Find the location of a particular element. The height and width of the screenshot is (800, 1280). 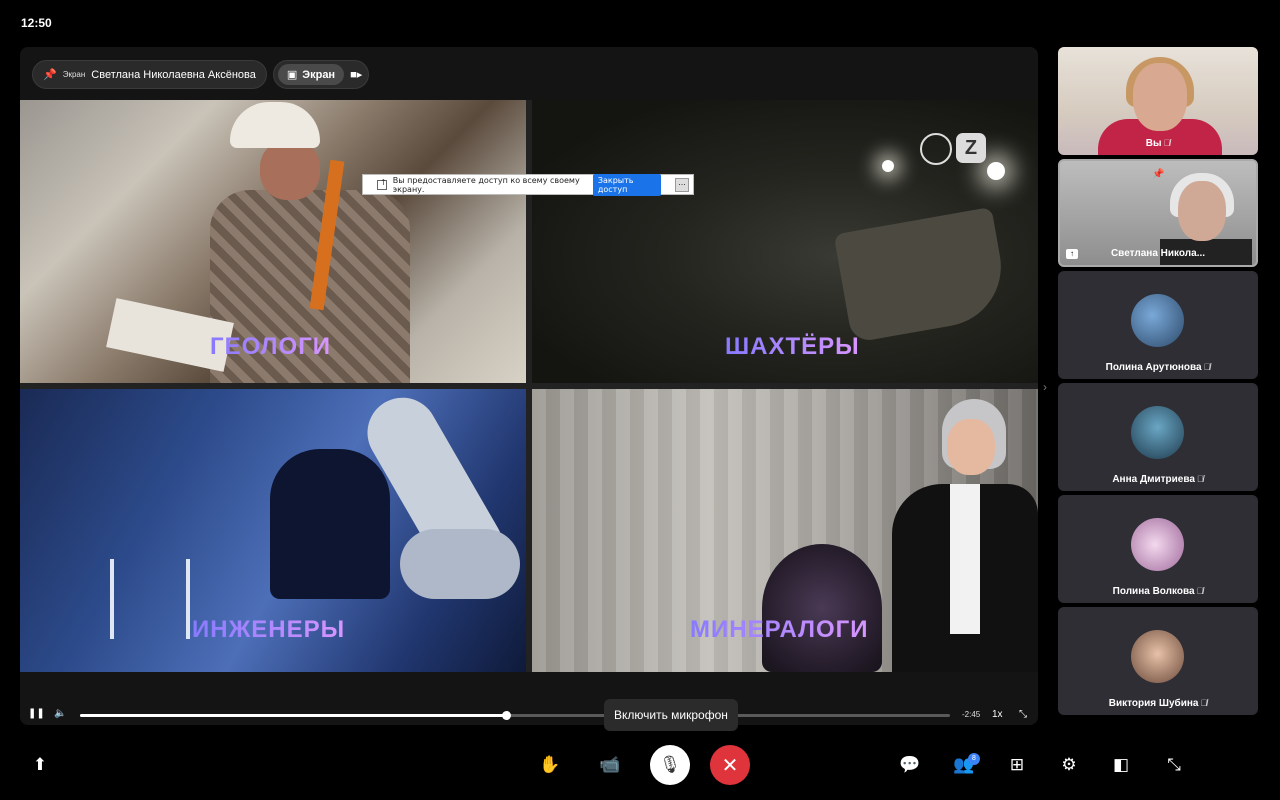

participant-name-row: Полина Волкова 🎙̸ is located at coordinates (1158, 591).